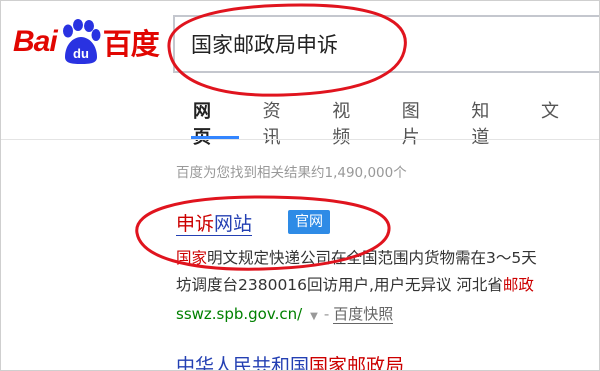  What do you see at coordinates (486, 123) in the screenshot?
I see `tab-zhidao: 知道` at bounding box center [486, 123].